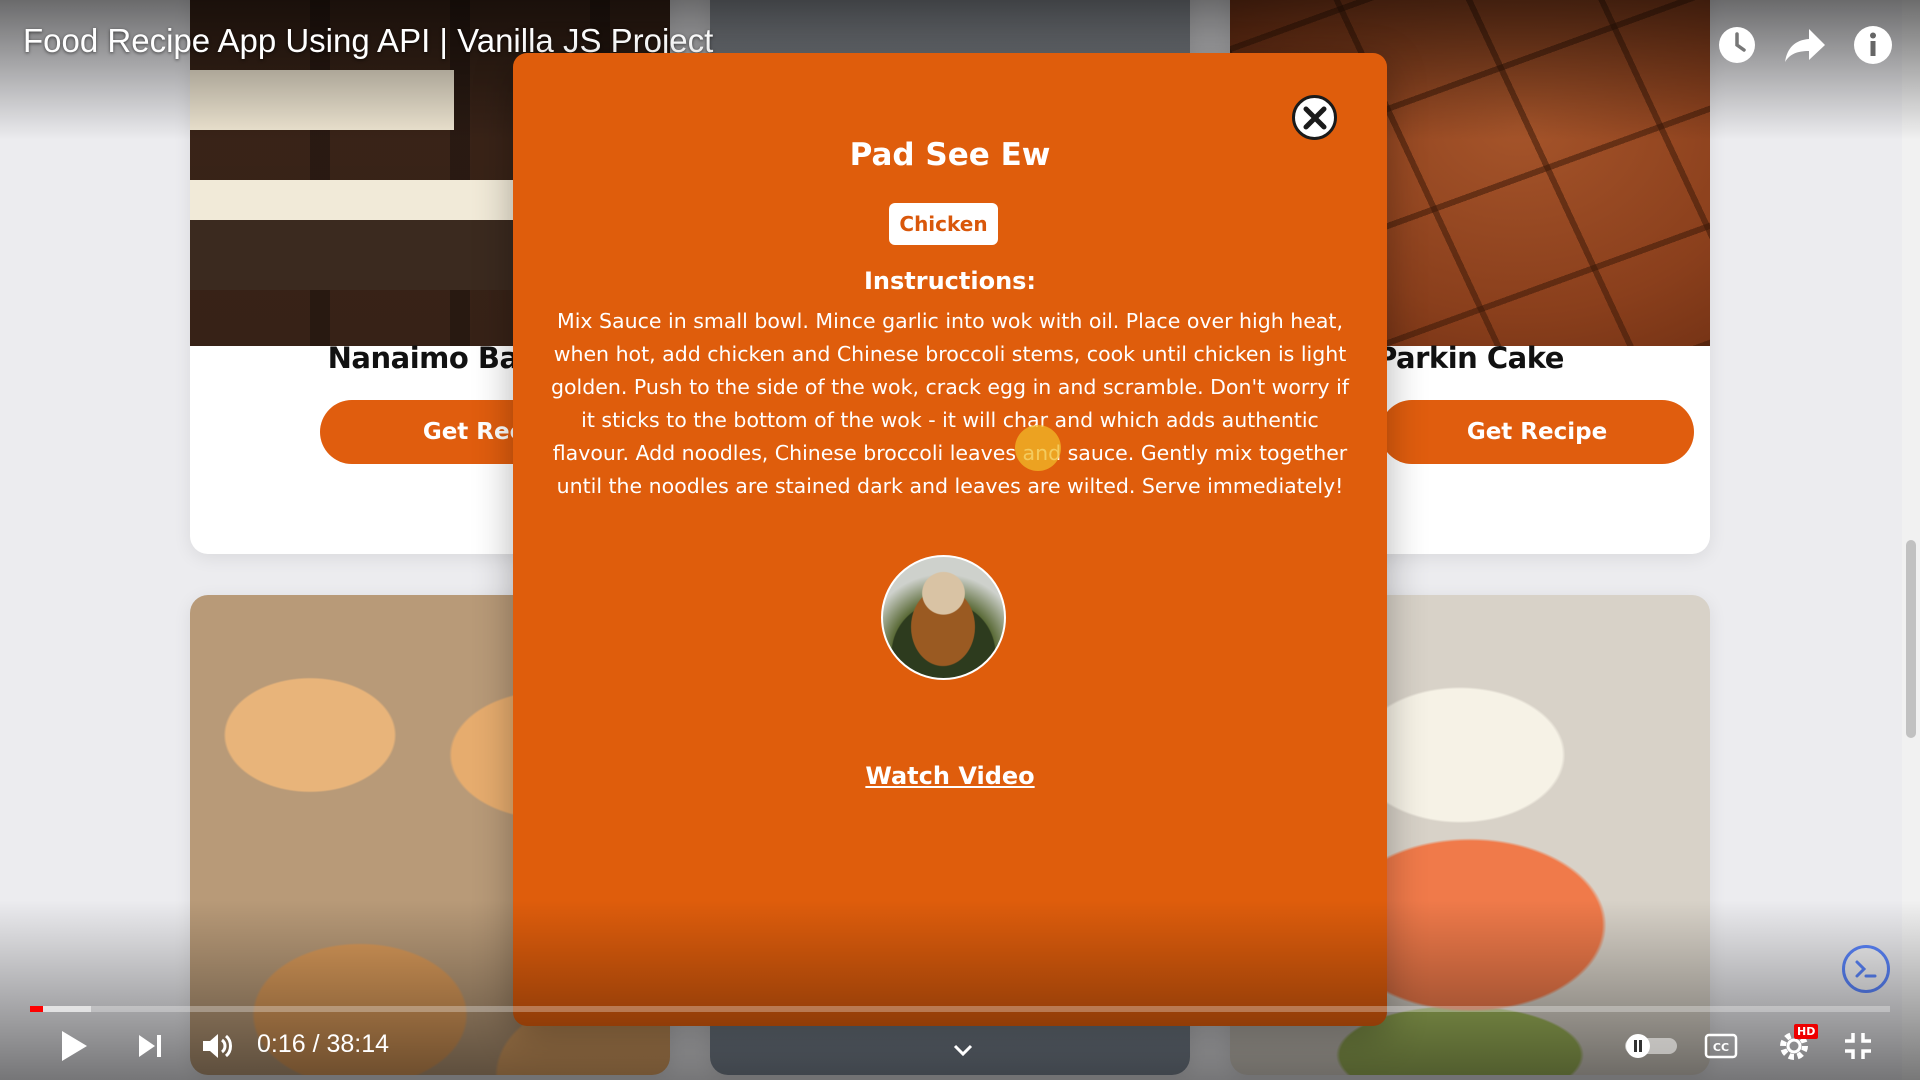 The height and width of the screenshot is (1080, 1920). What do you see at coordinates (1038, 448) in the screenshot?
I see `cursor-highlight` at bounding box center [1038, 448].